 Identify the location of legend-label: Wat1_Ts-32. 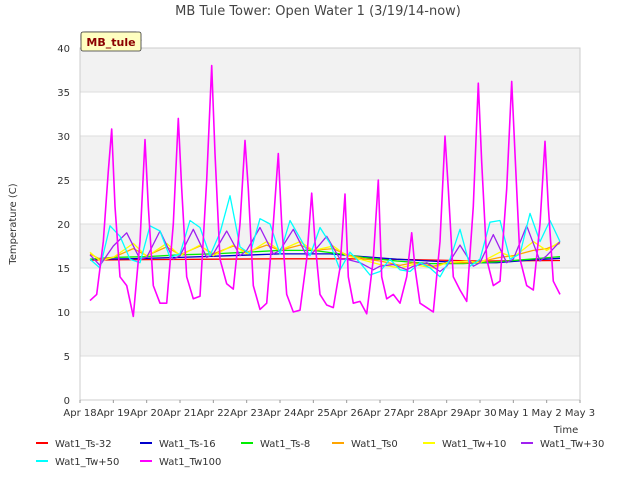
(83, 444).